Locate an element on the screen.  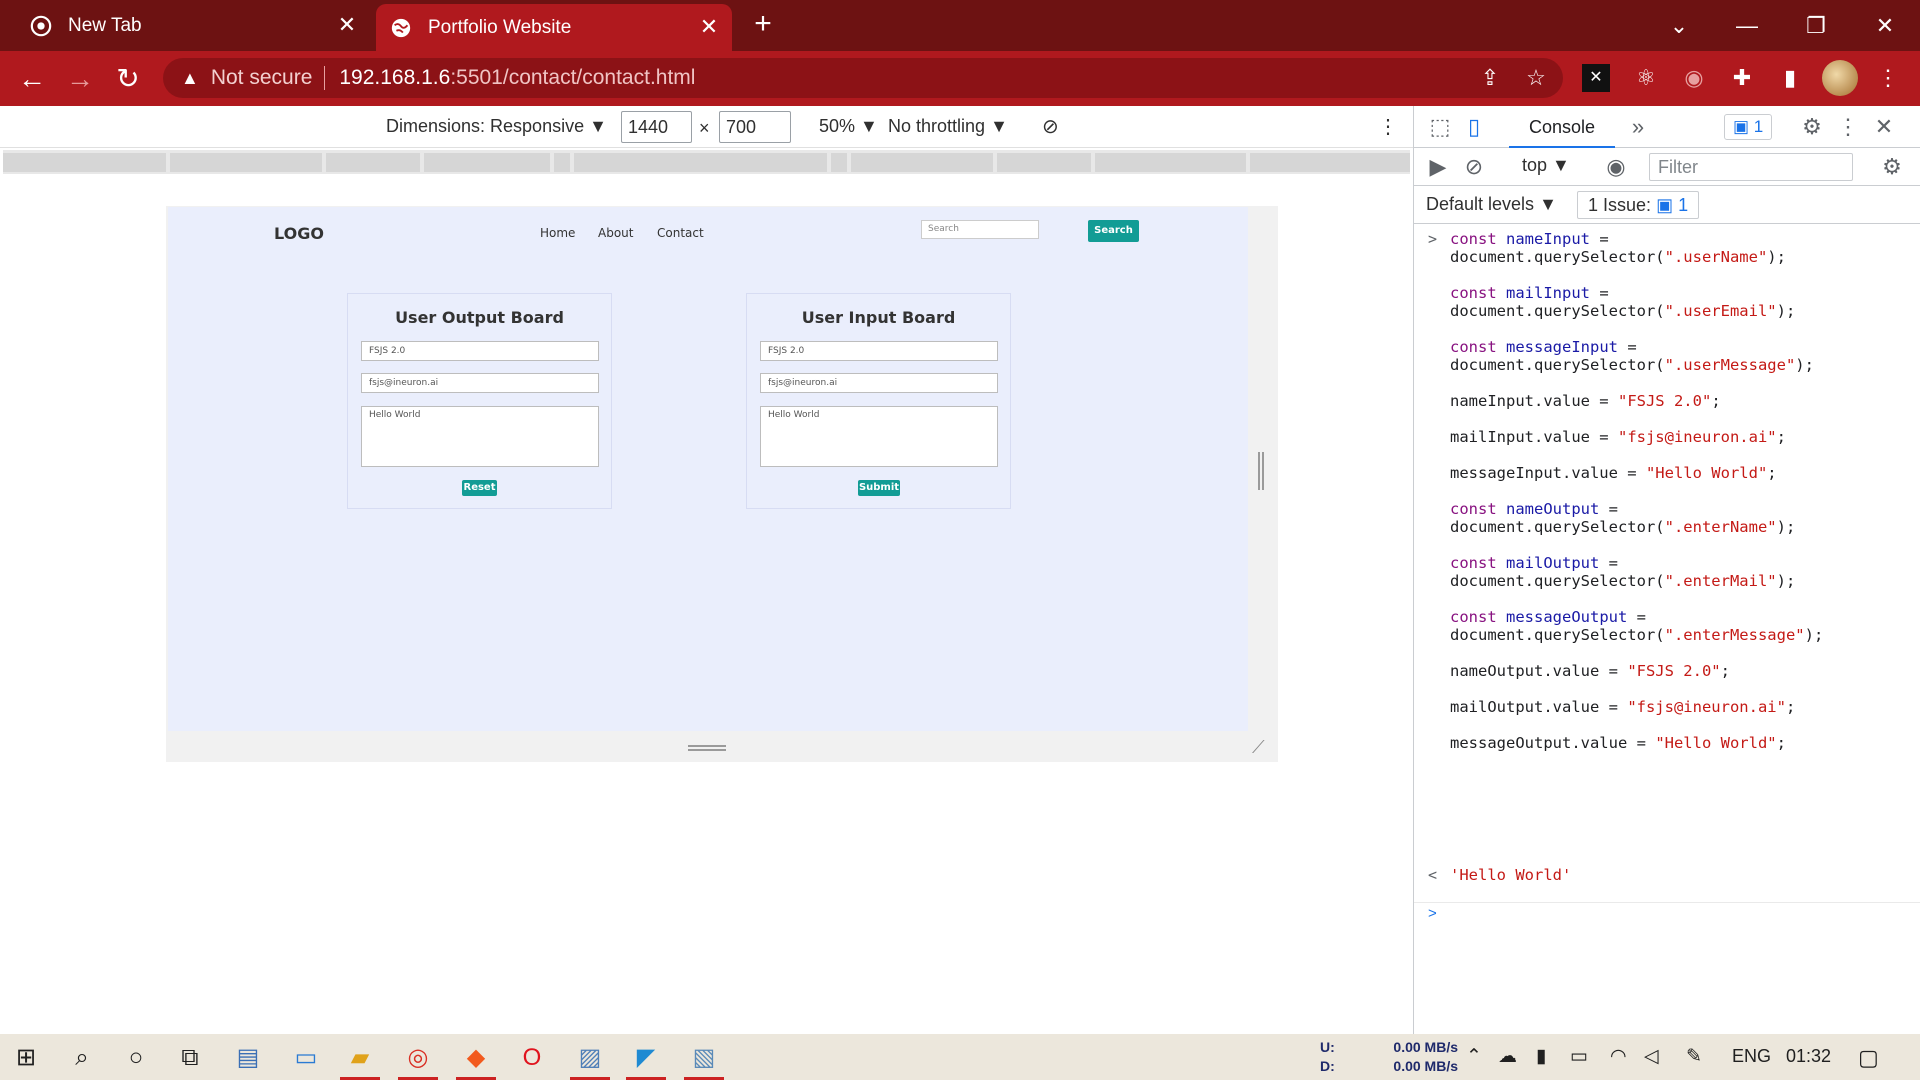
zoom-select: 50% ▼ is located at coordinates (848, 126).